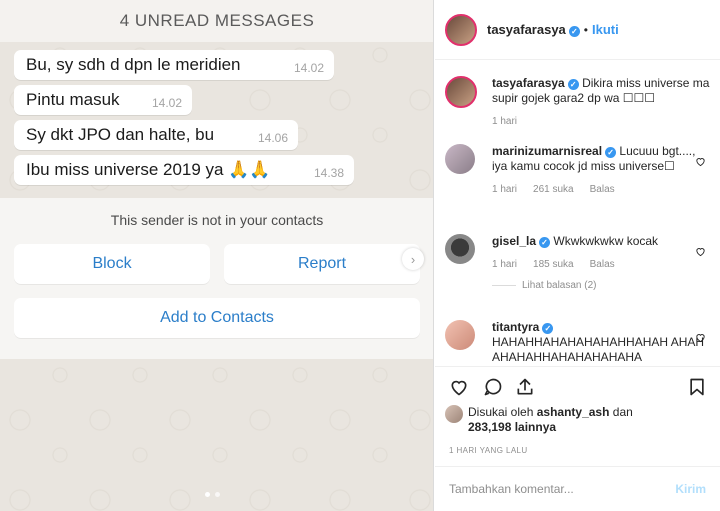  Describe the element at coordinates (690, 489) in the screenshot. I see `post-comment-button: Kirim` at that location.